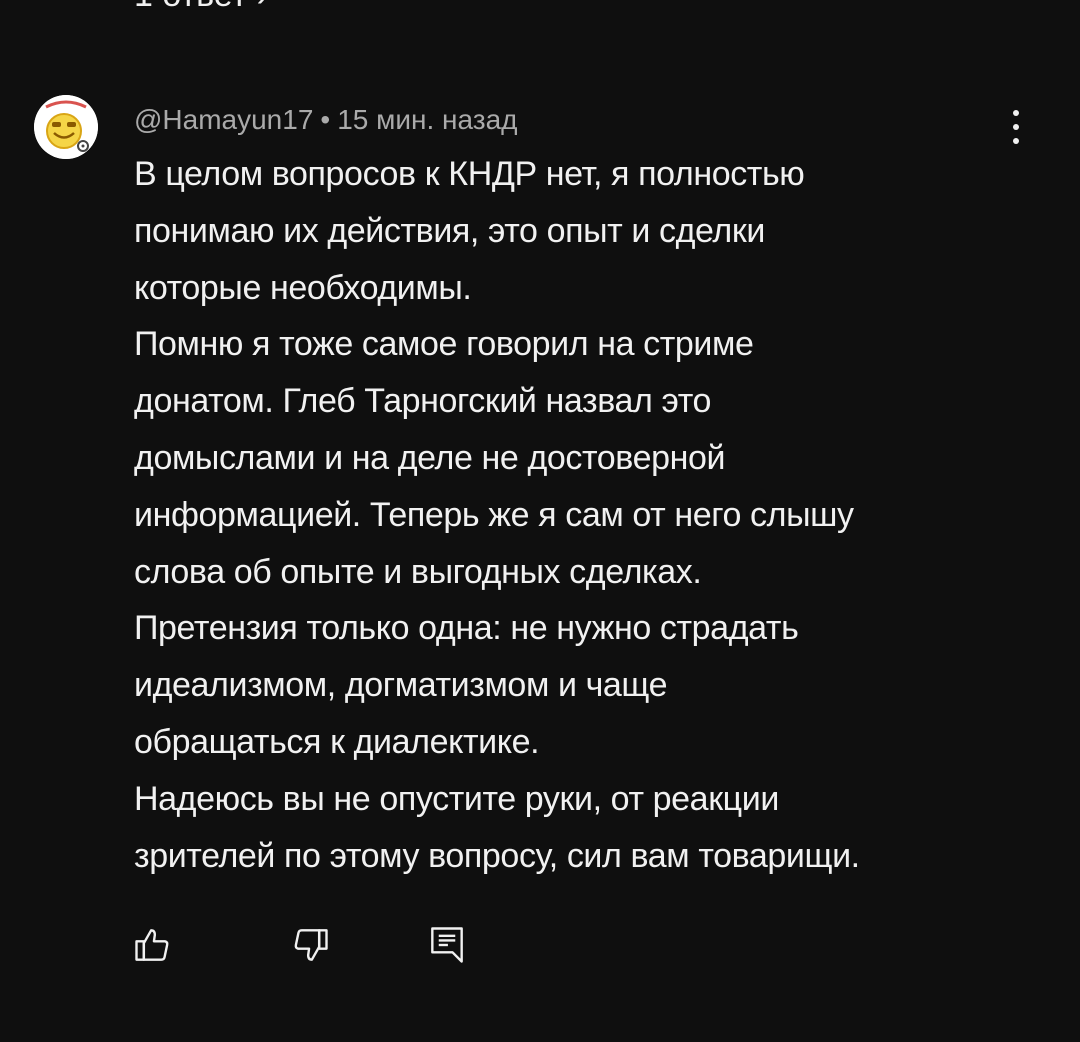 The width and height of the screenshot is (1080, 1042). Describe the element at coordinates (337, 741) in the screenshot. I see `comment-line: обращаться к диалектике.` at that location.